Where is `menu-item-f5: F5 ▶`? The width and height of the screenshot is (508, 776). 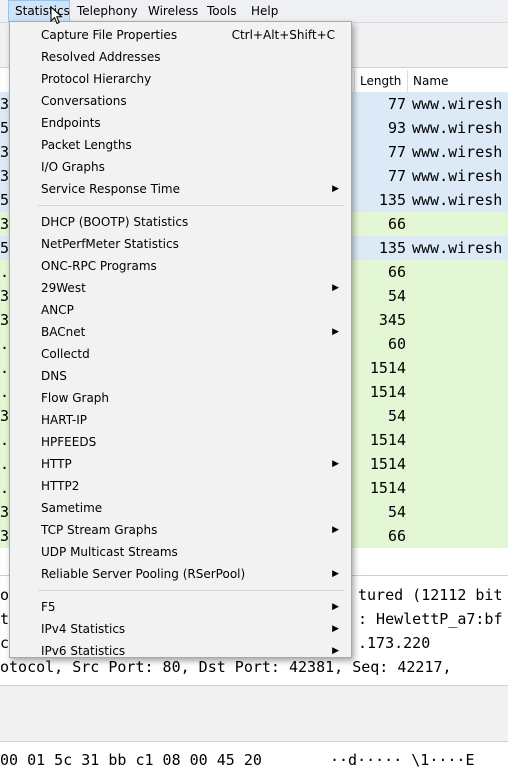 menu-item-f5: F5 ▶ is located at coordinates (180, 607).